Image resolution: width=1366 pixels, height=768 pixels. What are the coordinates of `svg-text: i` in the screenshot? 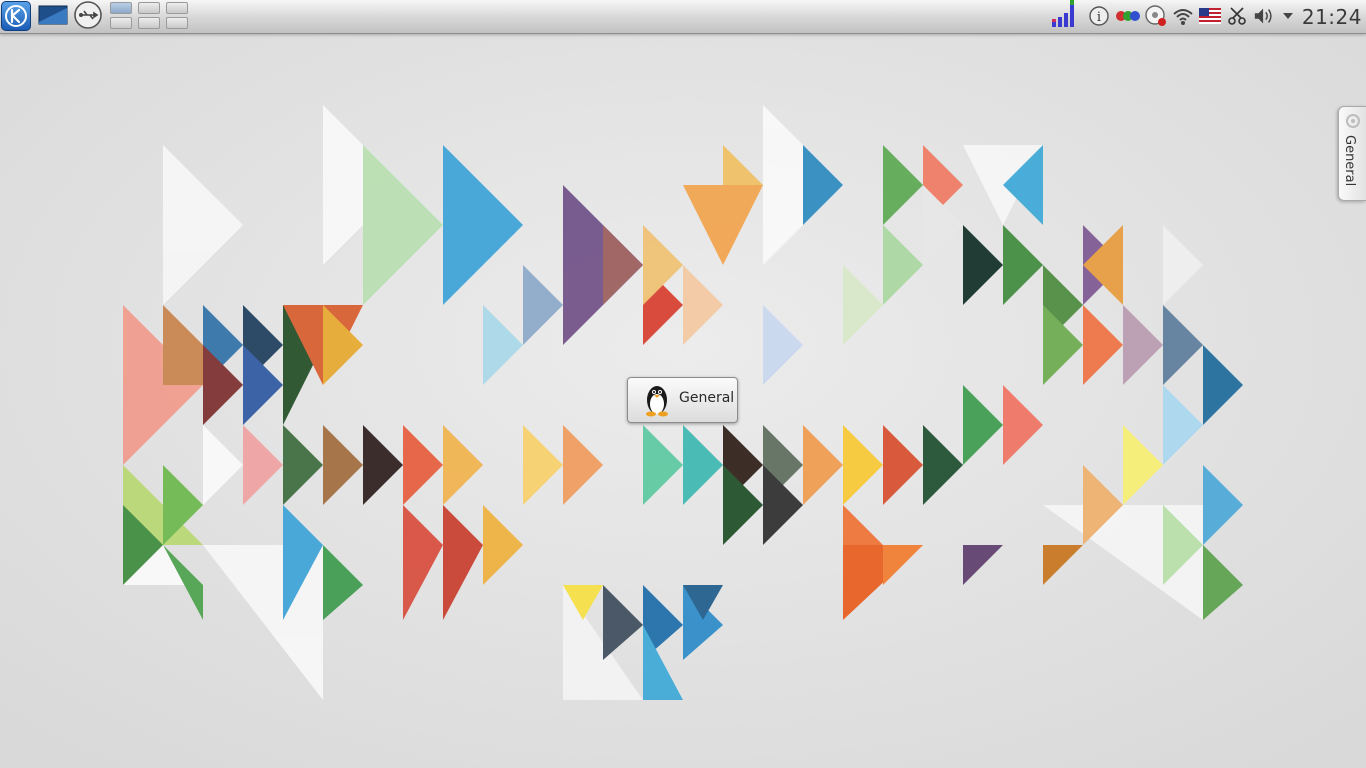 It's located at (1099, 17).